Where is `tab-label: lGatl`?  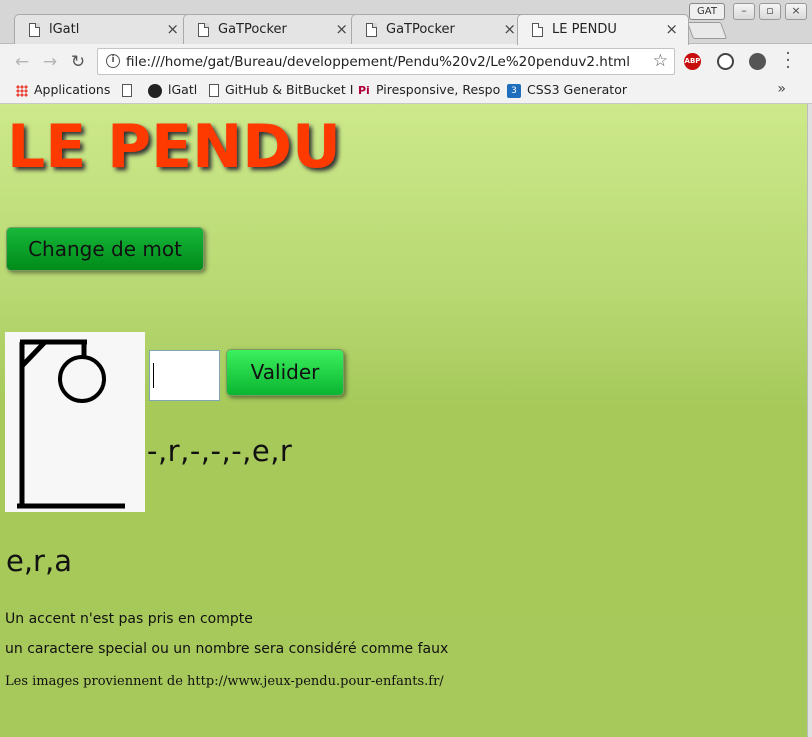 tab-label: lGatl is located at coordinates (64, 29).